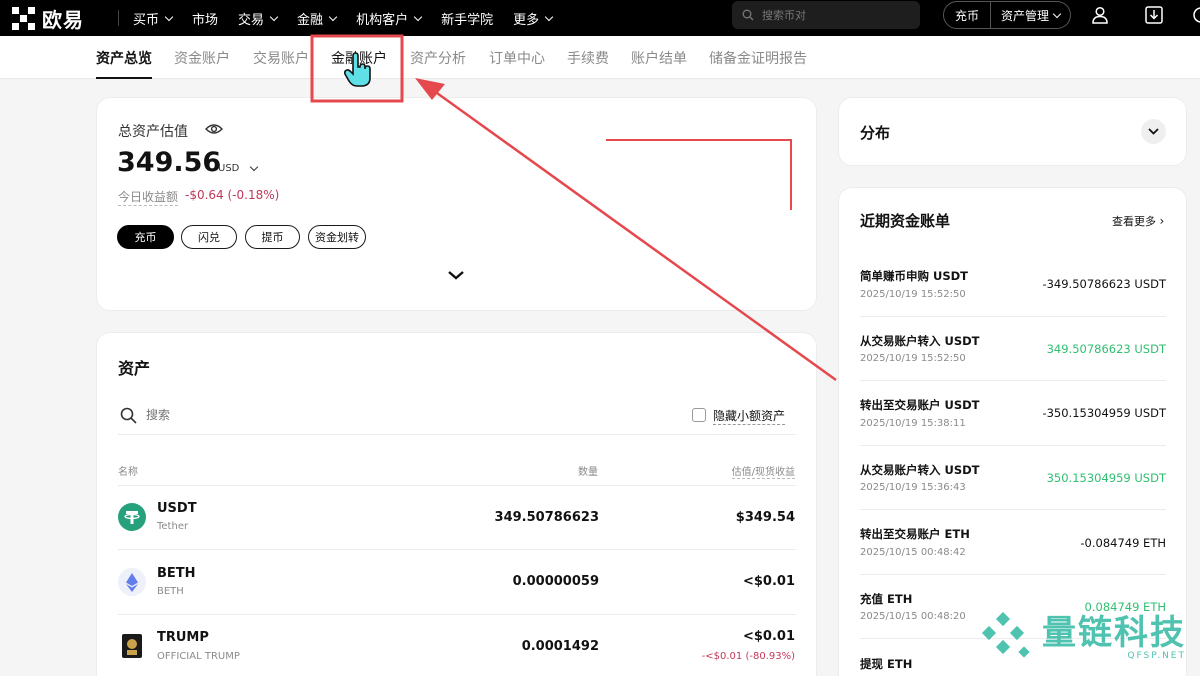 The height and width of the screenshot is (676, 1200). I want to click on watermark: 量链科技 QFSP.NET, so click(1083, 638).